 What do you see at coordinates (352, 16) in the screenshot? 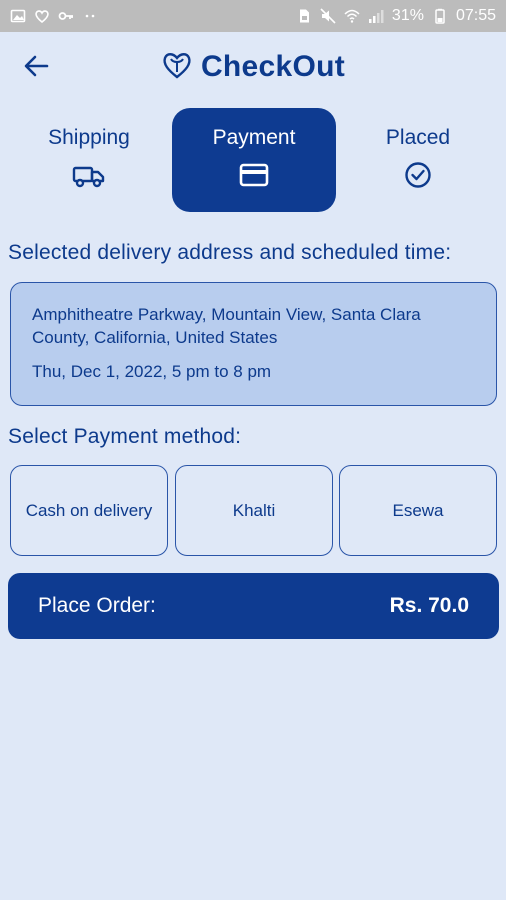
I see `wifi-icon` at bounding box center [352, 16].